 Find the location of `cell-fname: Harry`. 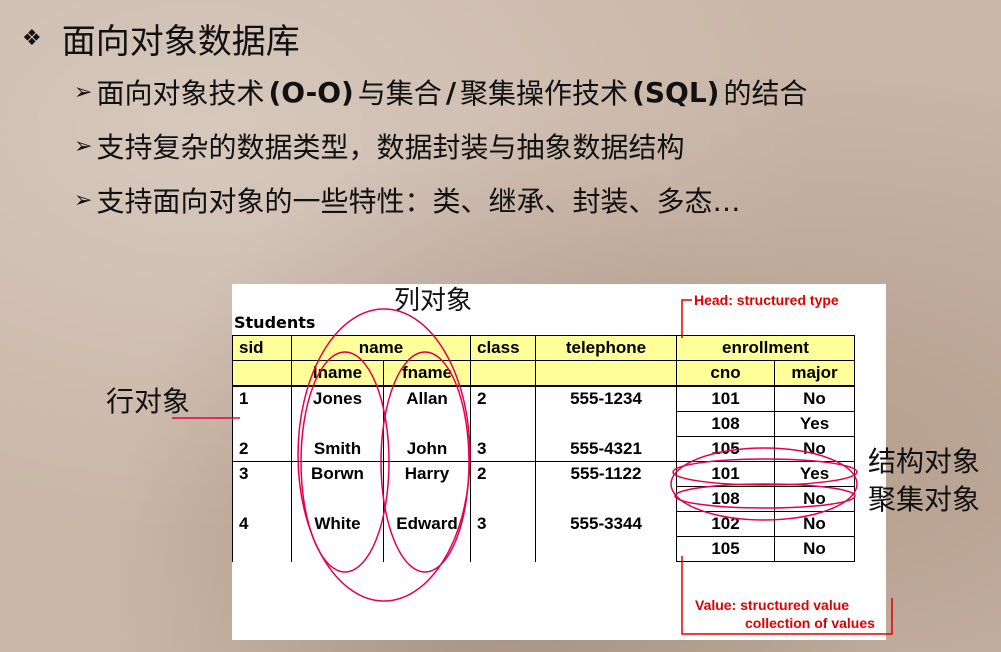

cell-fname: Harry is located at coordinates (427, 486).